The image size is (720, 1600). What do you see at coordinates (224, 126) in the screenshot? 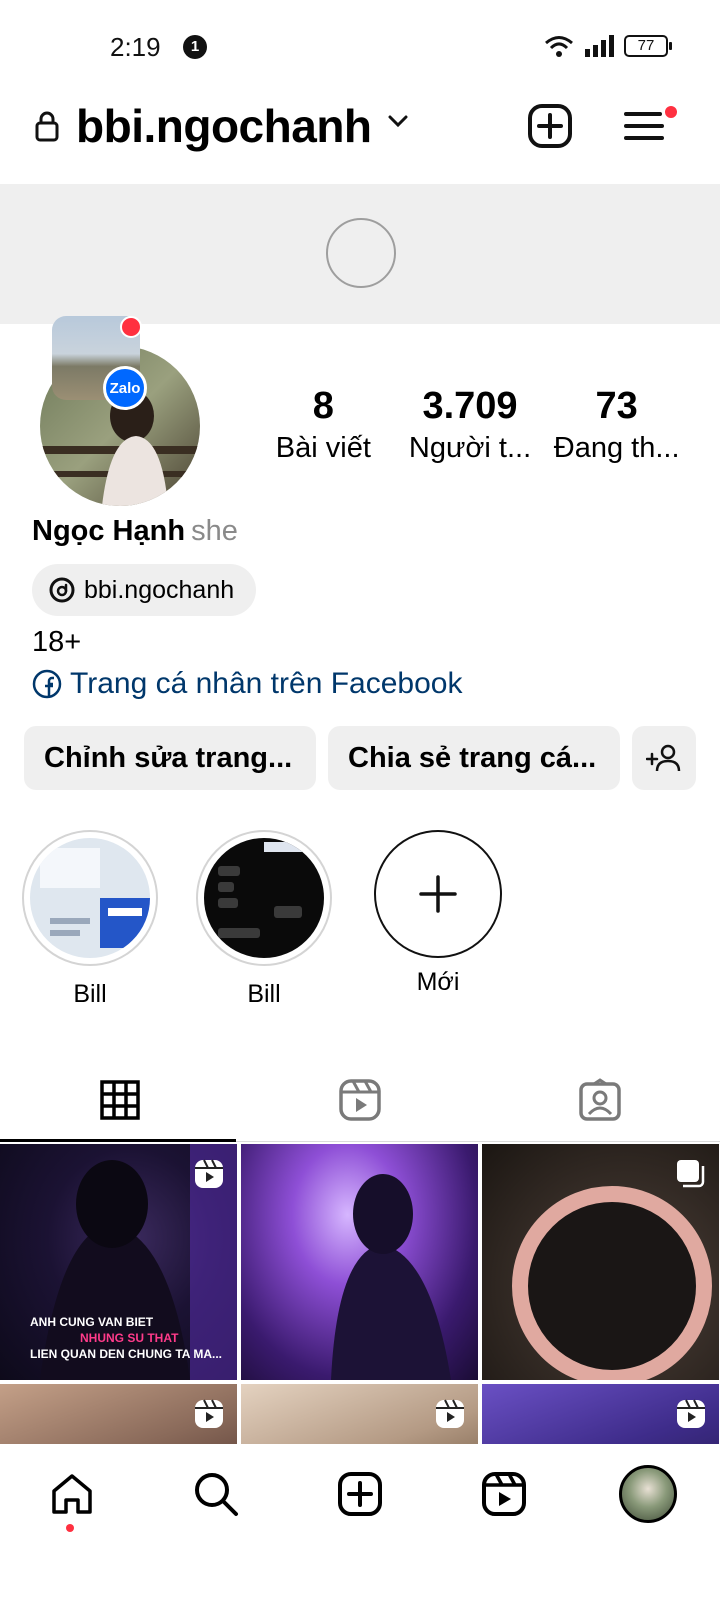
I see `username-switcher: bbi.ngochanh` at bounding box center [224, 126].